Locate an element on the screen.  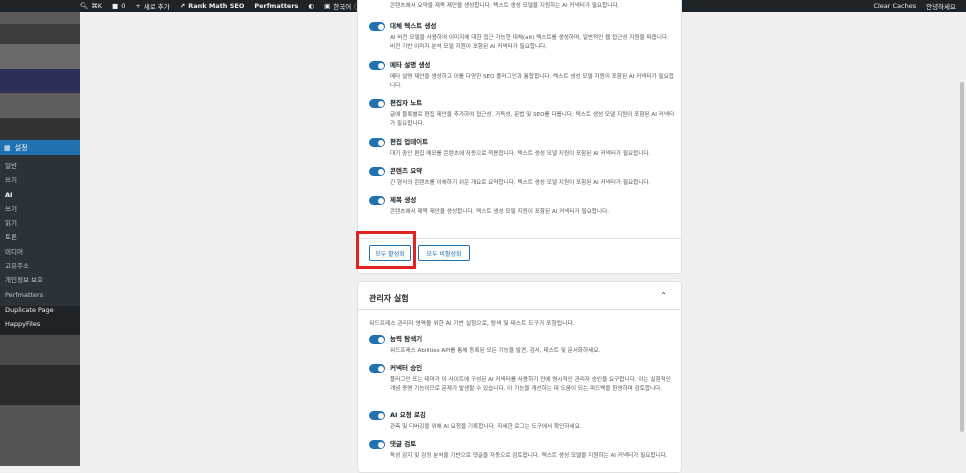
sidebar-item-happyfiles: HappyFiles is located at coordinates (40, 324).